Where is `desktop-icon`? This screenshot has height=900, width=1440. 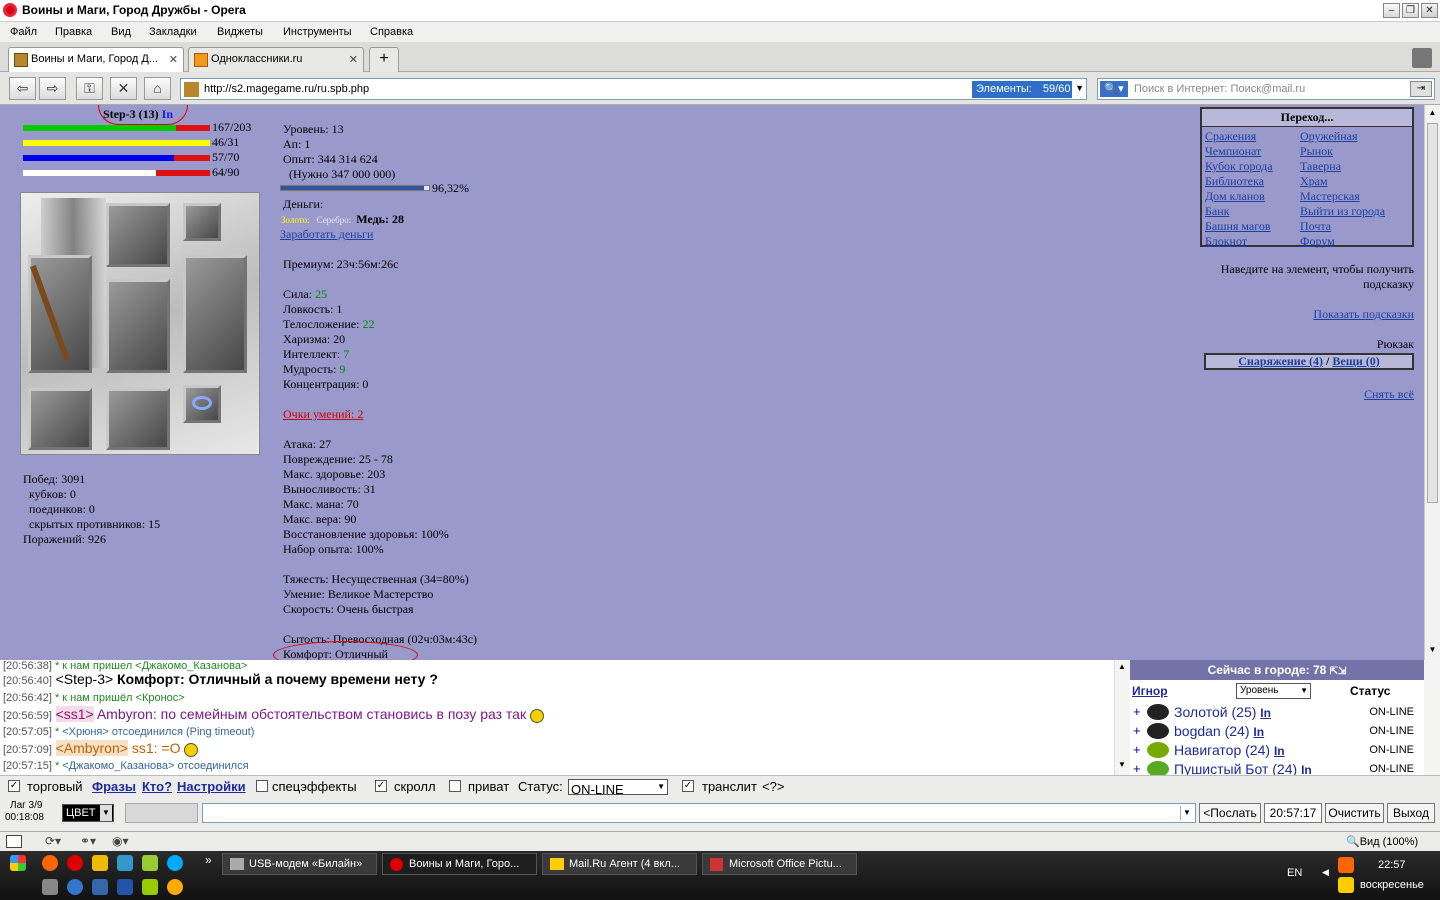
desktop-icon is located at coordinates (125, 863).